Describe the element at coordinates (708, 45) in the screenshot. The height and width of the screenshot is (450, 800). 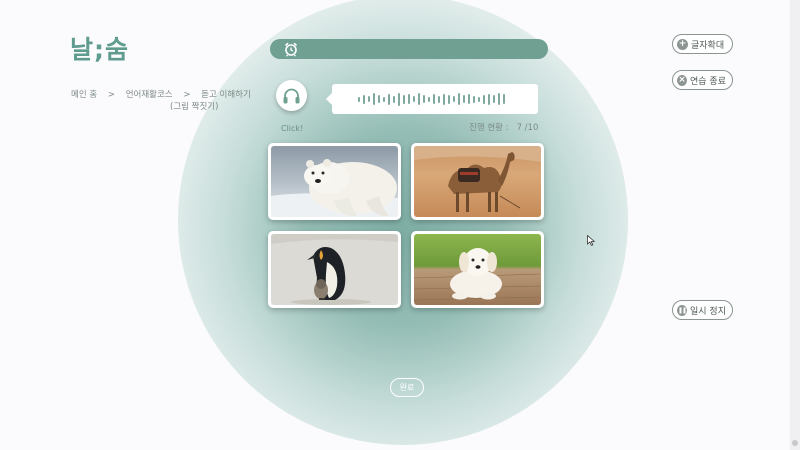
I see `text-zoom-label: 글자확대` at that location.